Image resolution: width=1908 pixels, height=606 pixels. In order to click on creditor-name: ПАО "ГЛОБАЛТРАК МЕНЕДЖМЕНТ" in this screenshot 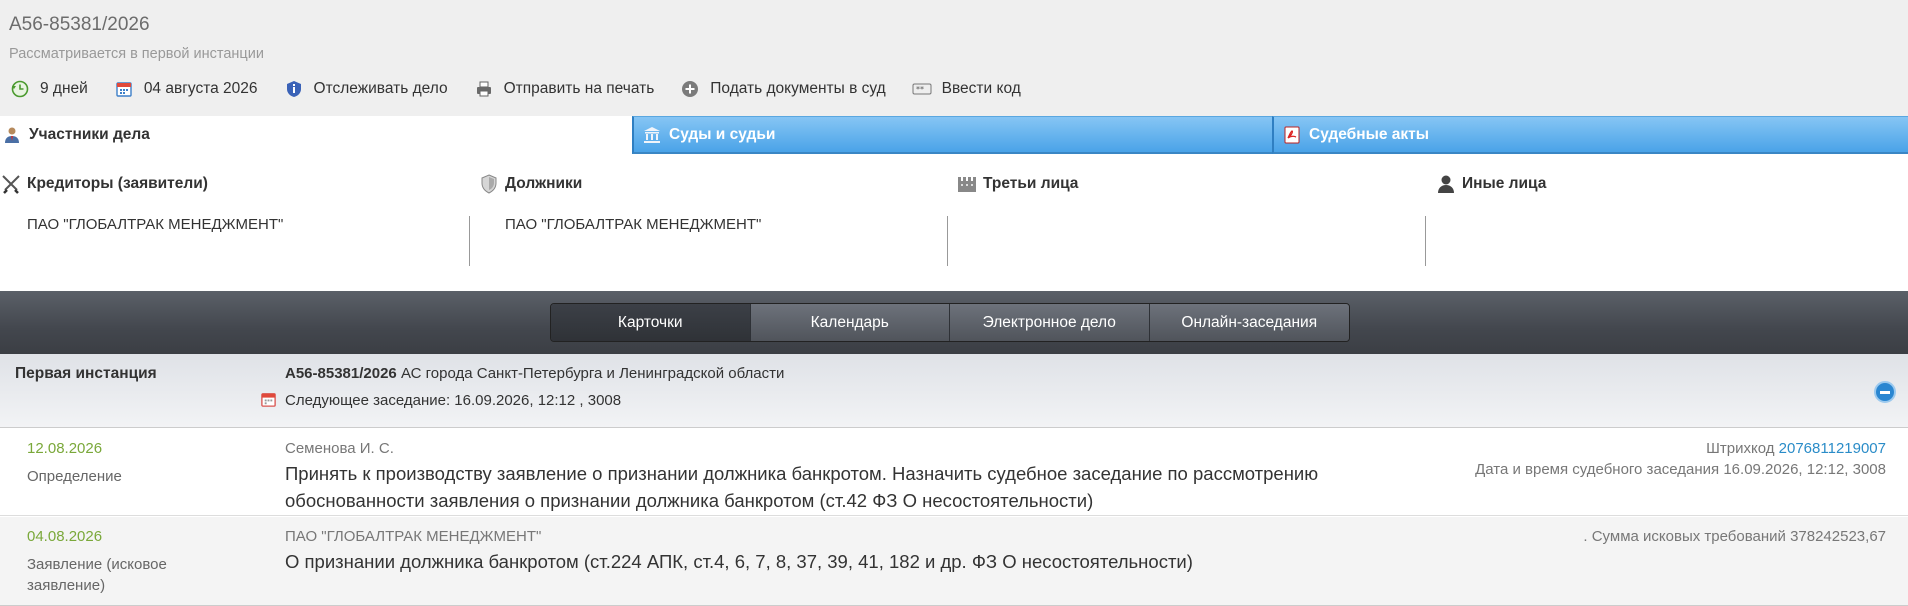, I will do `click(155, 224)`.